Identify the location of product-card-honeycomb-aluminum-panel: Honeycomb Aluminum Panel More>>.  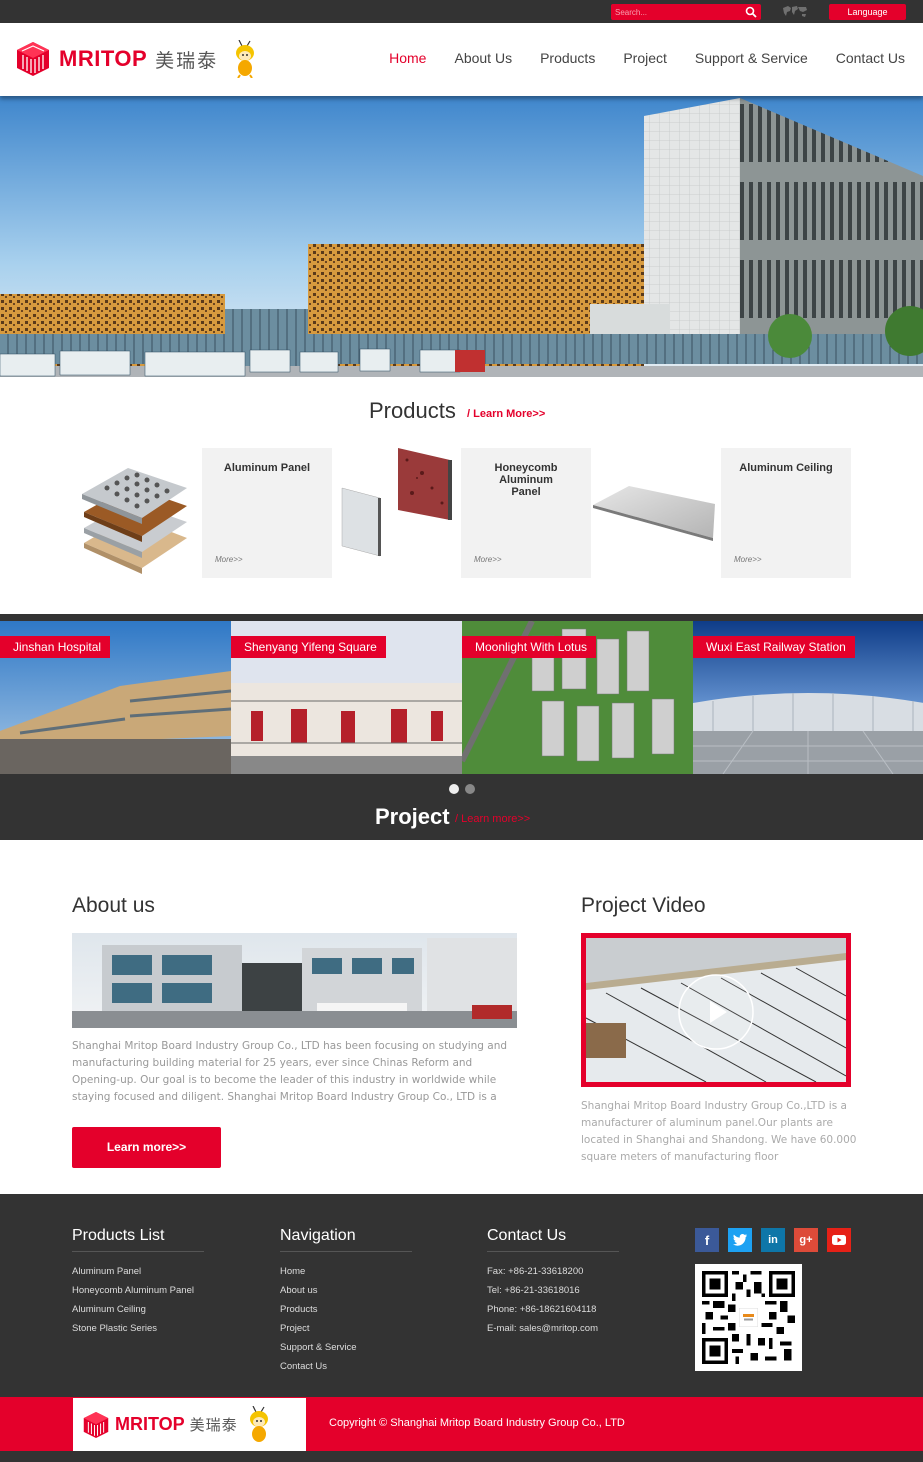
(526, 513).